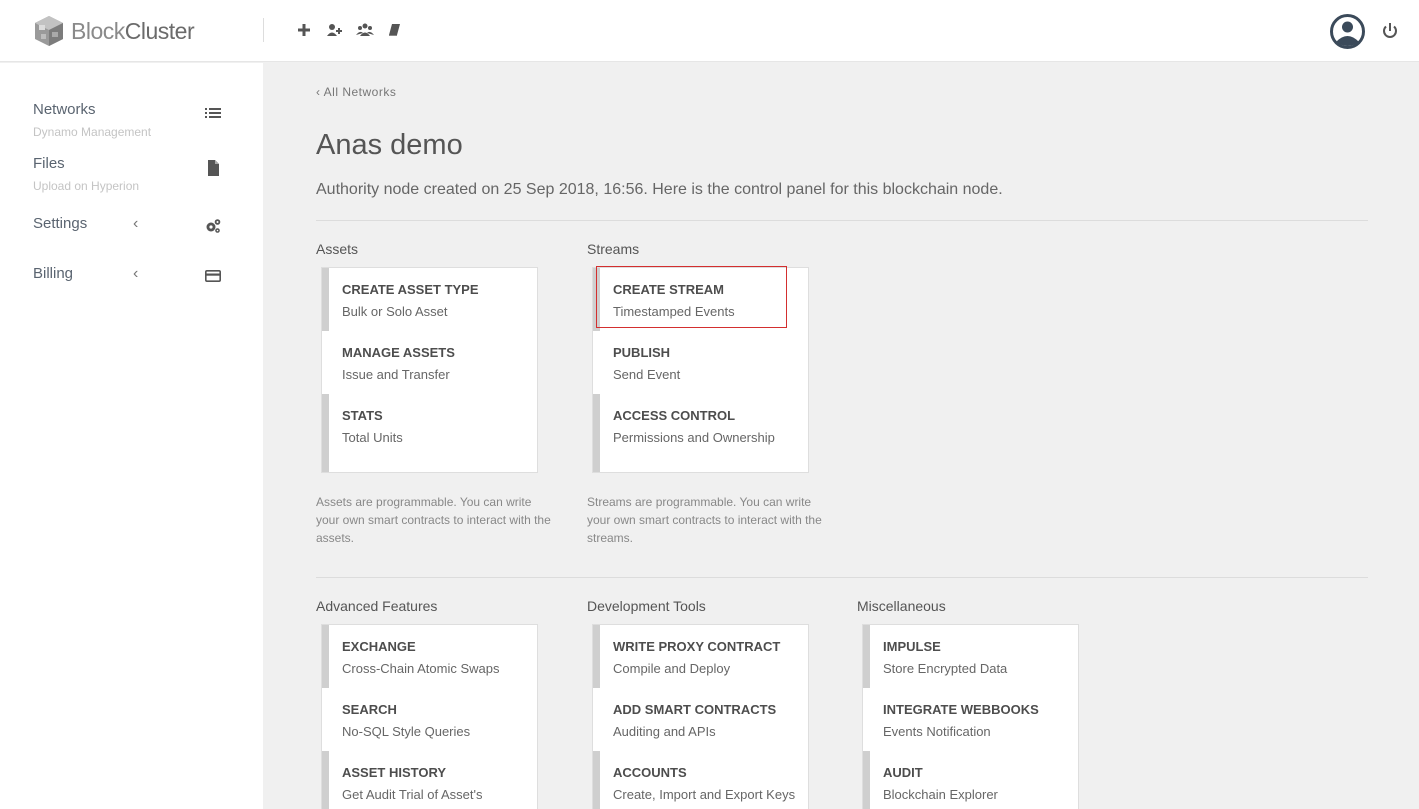 Image resolution: width=1419 pixels, height=809 pixels. What do you see at coordinates (700, 780) in the screenshot?
I see `card-item-accounts: ACCOUNTS Create, Import and Export Keys` at bounding box center [700, 780].